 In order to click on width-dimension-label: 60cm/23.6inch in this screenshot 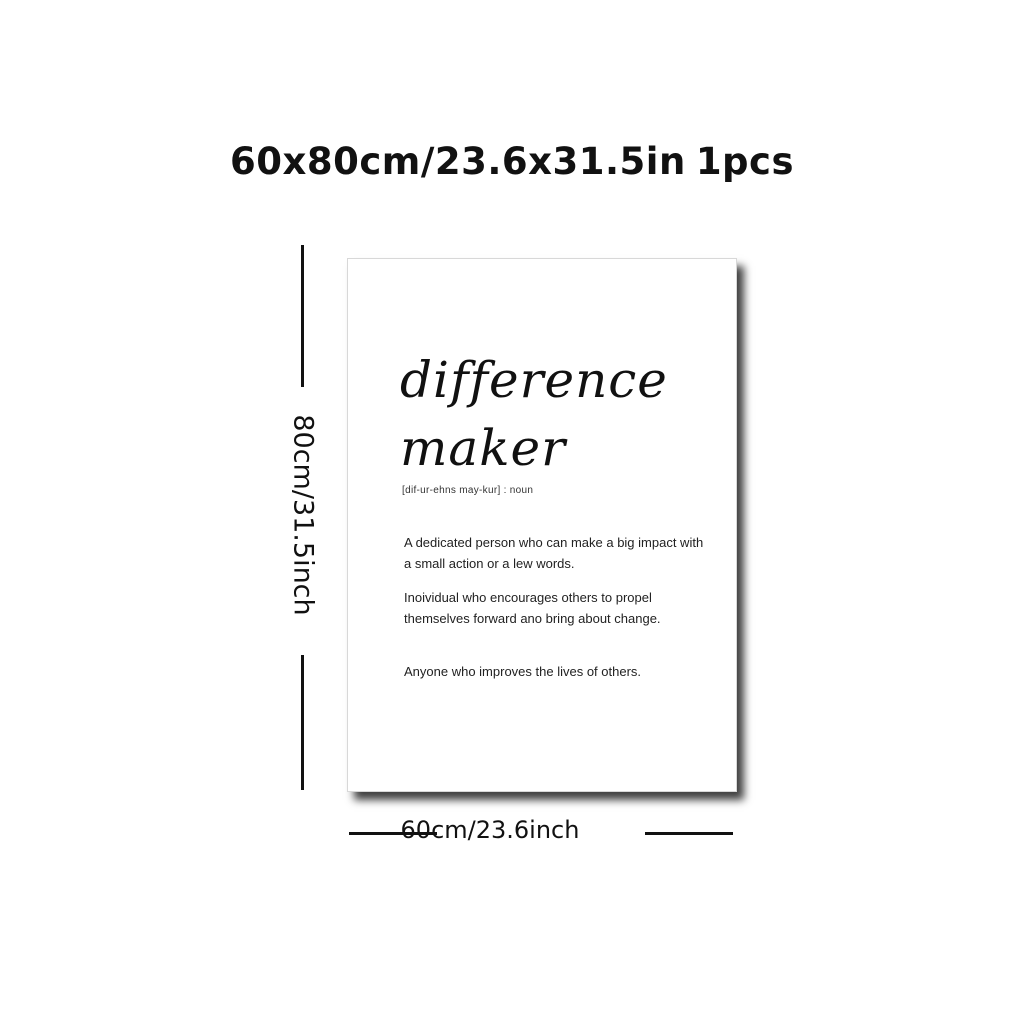, I will do `click(490, 830)`.